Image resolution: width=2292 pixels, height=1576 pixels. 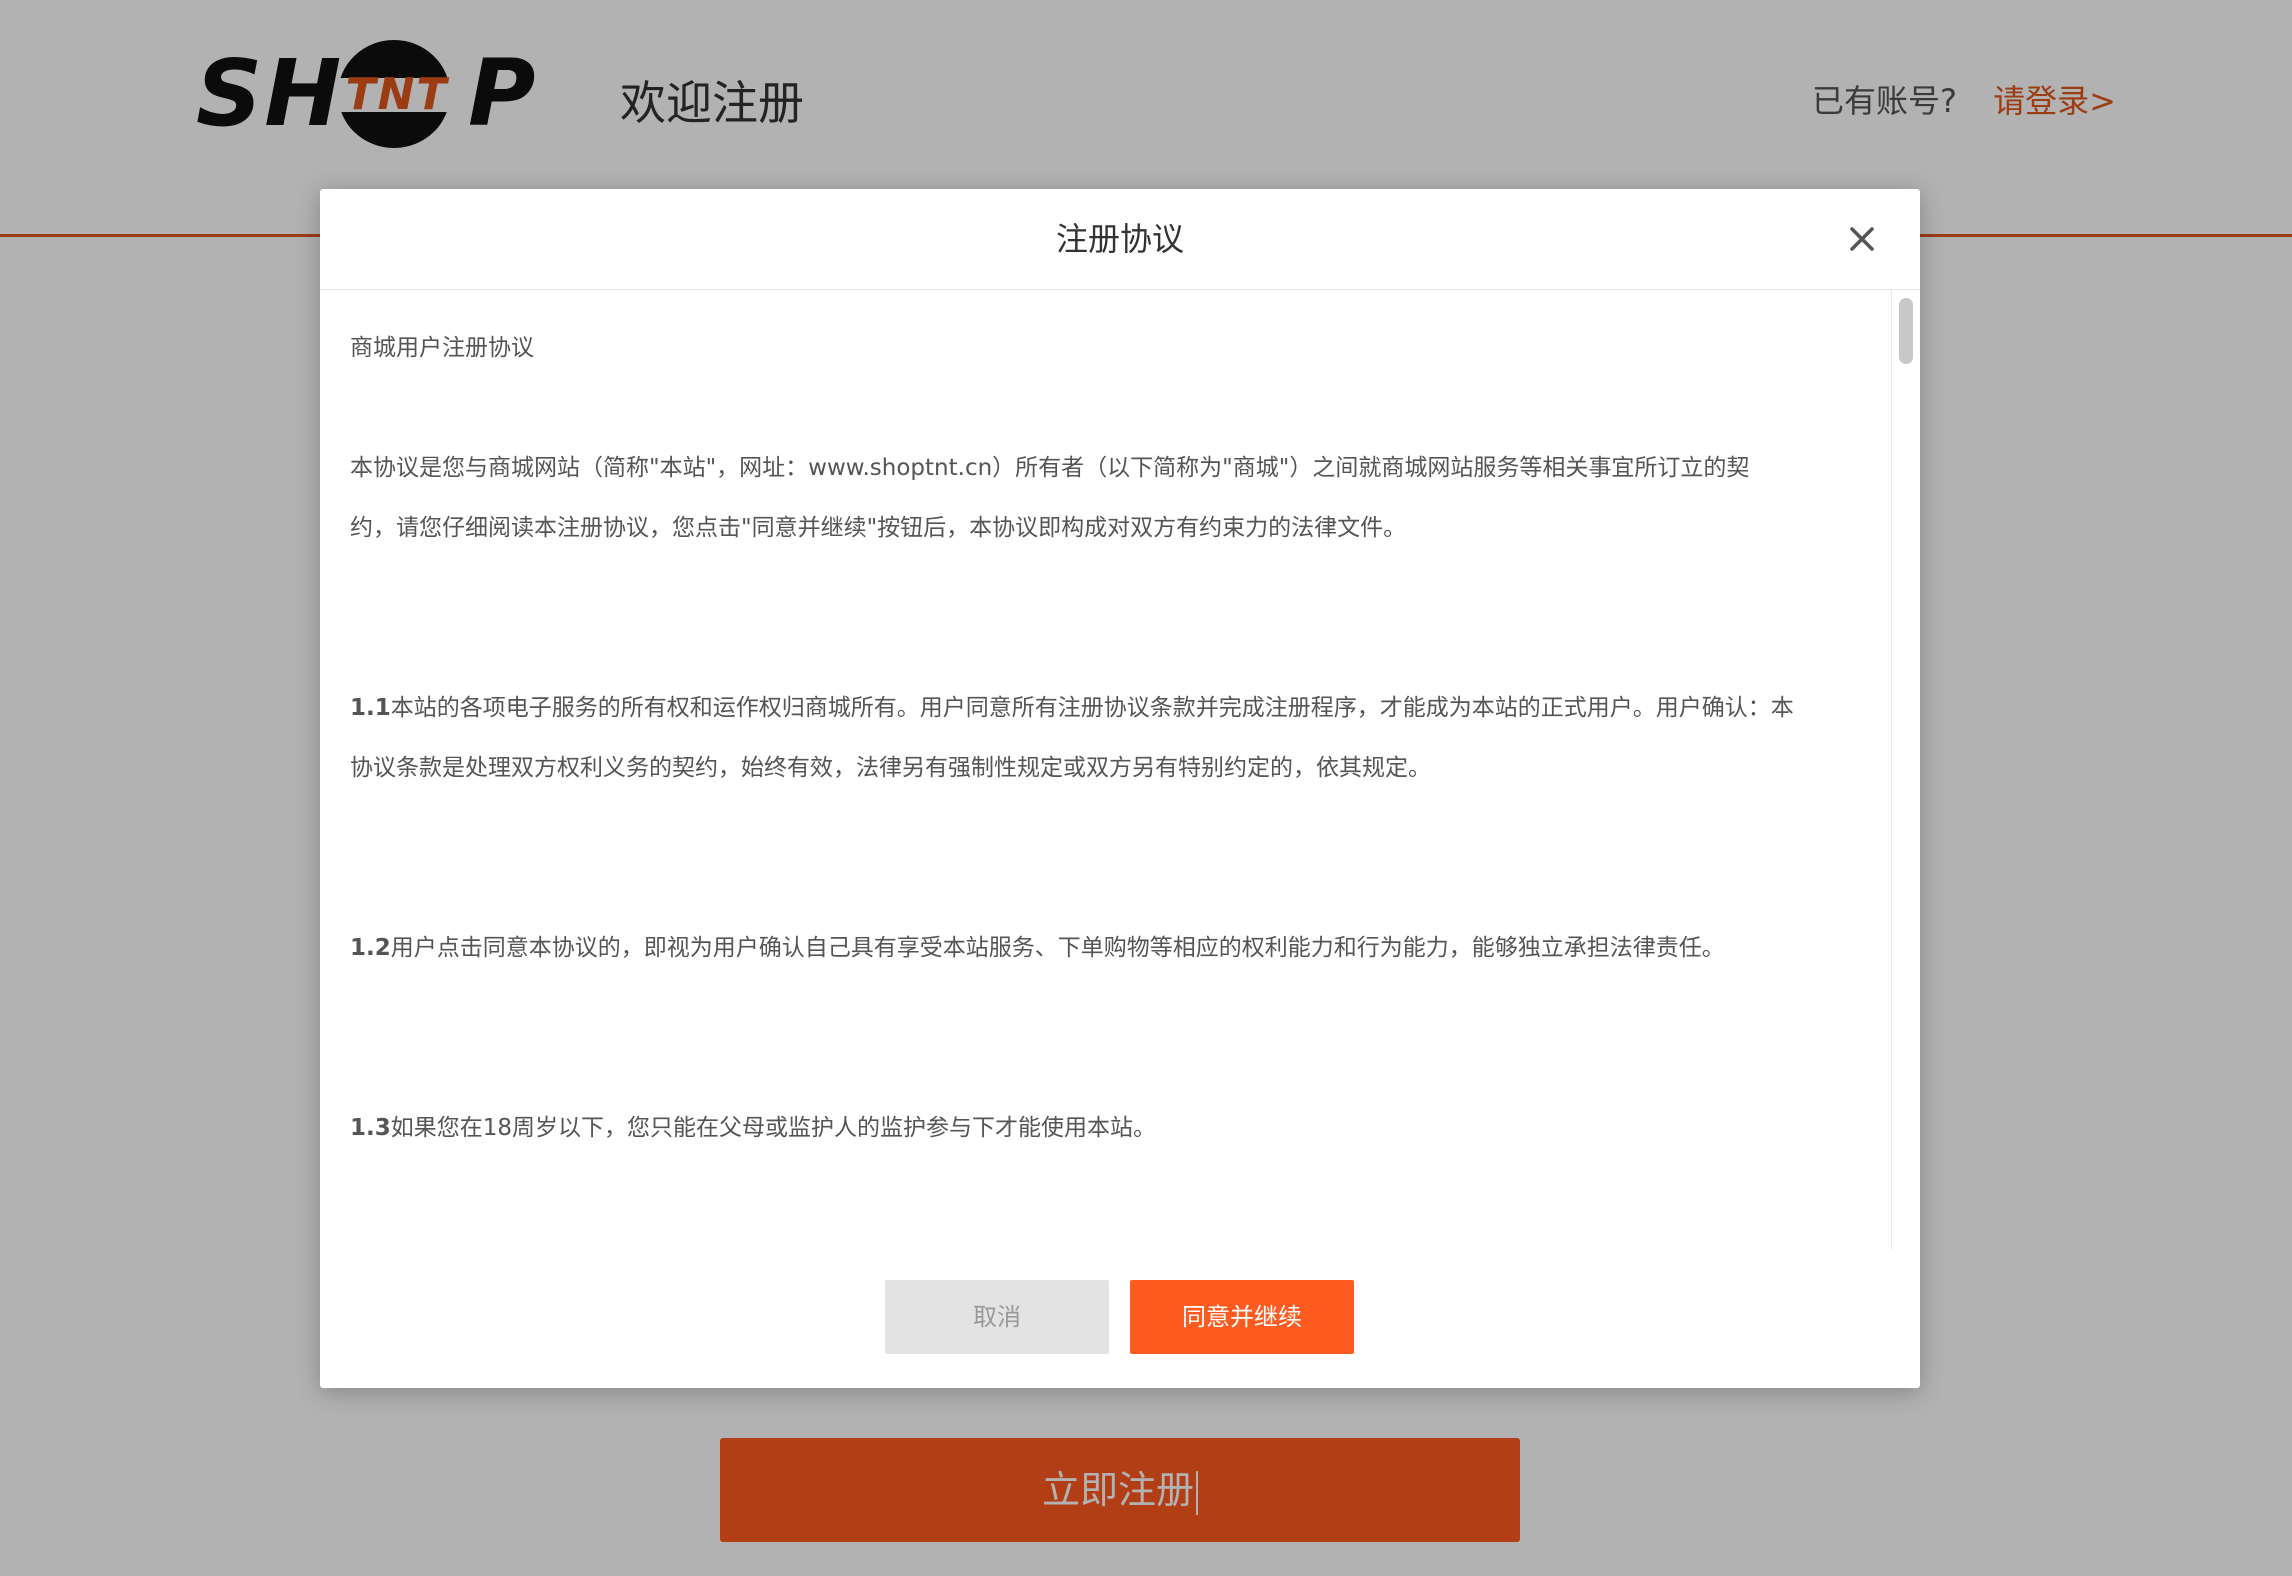 What do you see at coordinates (1242, 1317) in the screenshot?
I see `agree-continue-button: 同意并继续` at bounding box center [1242, 1317].